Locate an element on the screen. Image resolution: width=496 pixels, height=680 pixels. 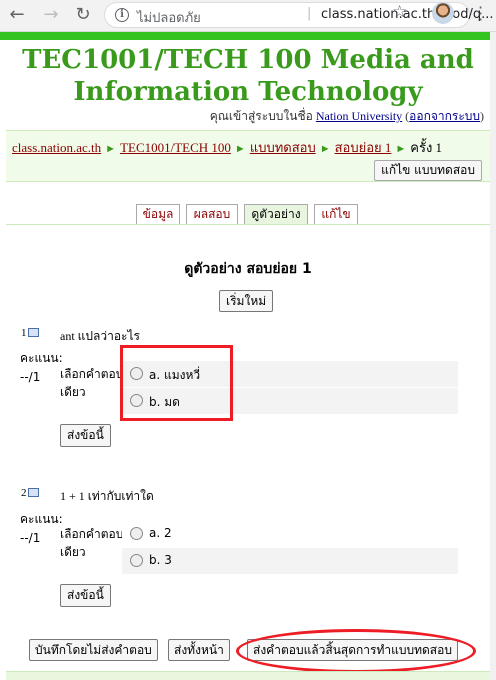
tab-preview-label: ดูตัวอย่าง is located at coordinates (276, 214).